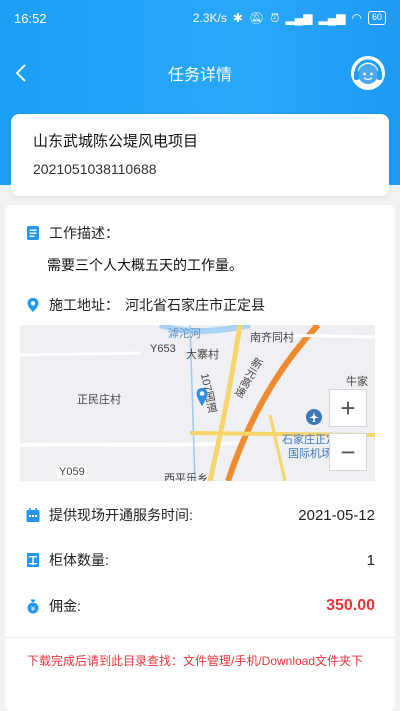 The image size is (400, 711). I want to click on mute-icon: 🔕︎, so click(256, 18).